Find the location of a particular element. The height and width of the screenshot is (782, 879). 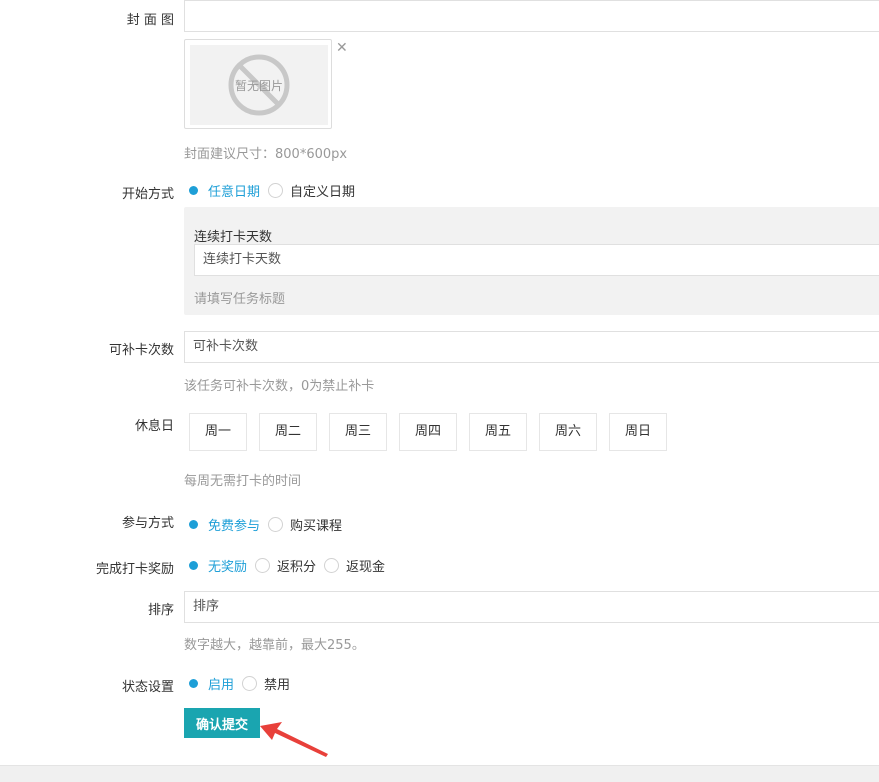

no-image-placeholder: 暂无图片 is located at coordinates (259, 85).